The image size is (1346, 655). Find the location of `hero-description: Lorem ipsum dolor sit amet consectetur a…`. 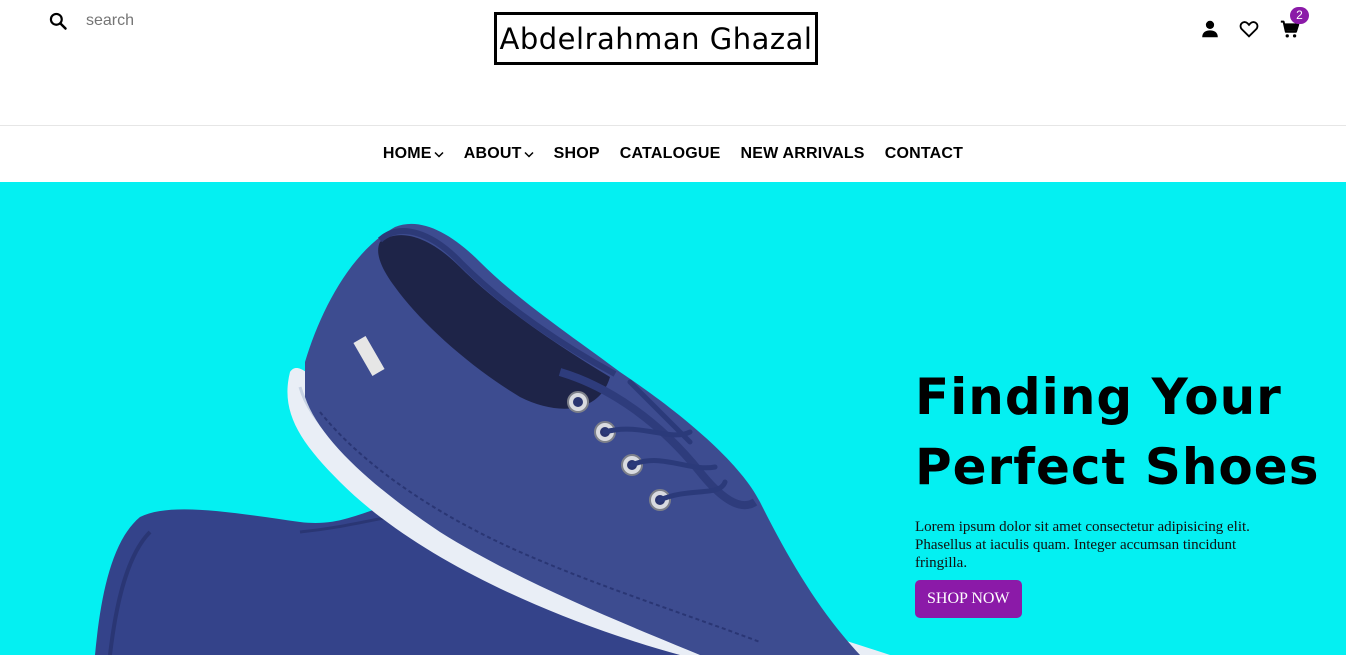

hero-description: Lorem ipsum dolor sit amet consectetur a… is located at coordinates (1082, 545).